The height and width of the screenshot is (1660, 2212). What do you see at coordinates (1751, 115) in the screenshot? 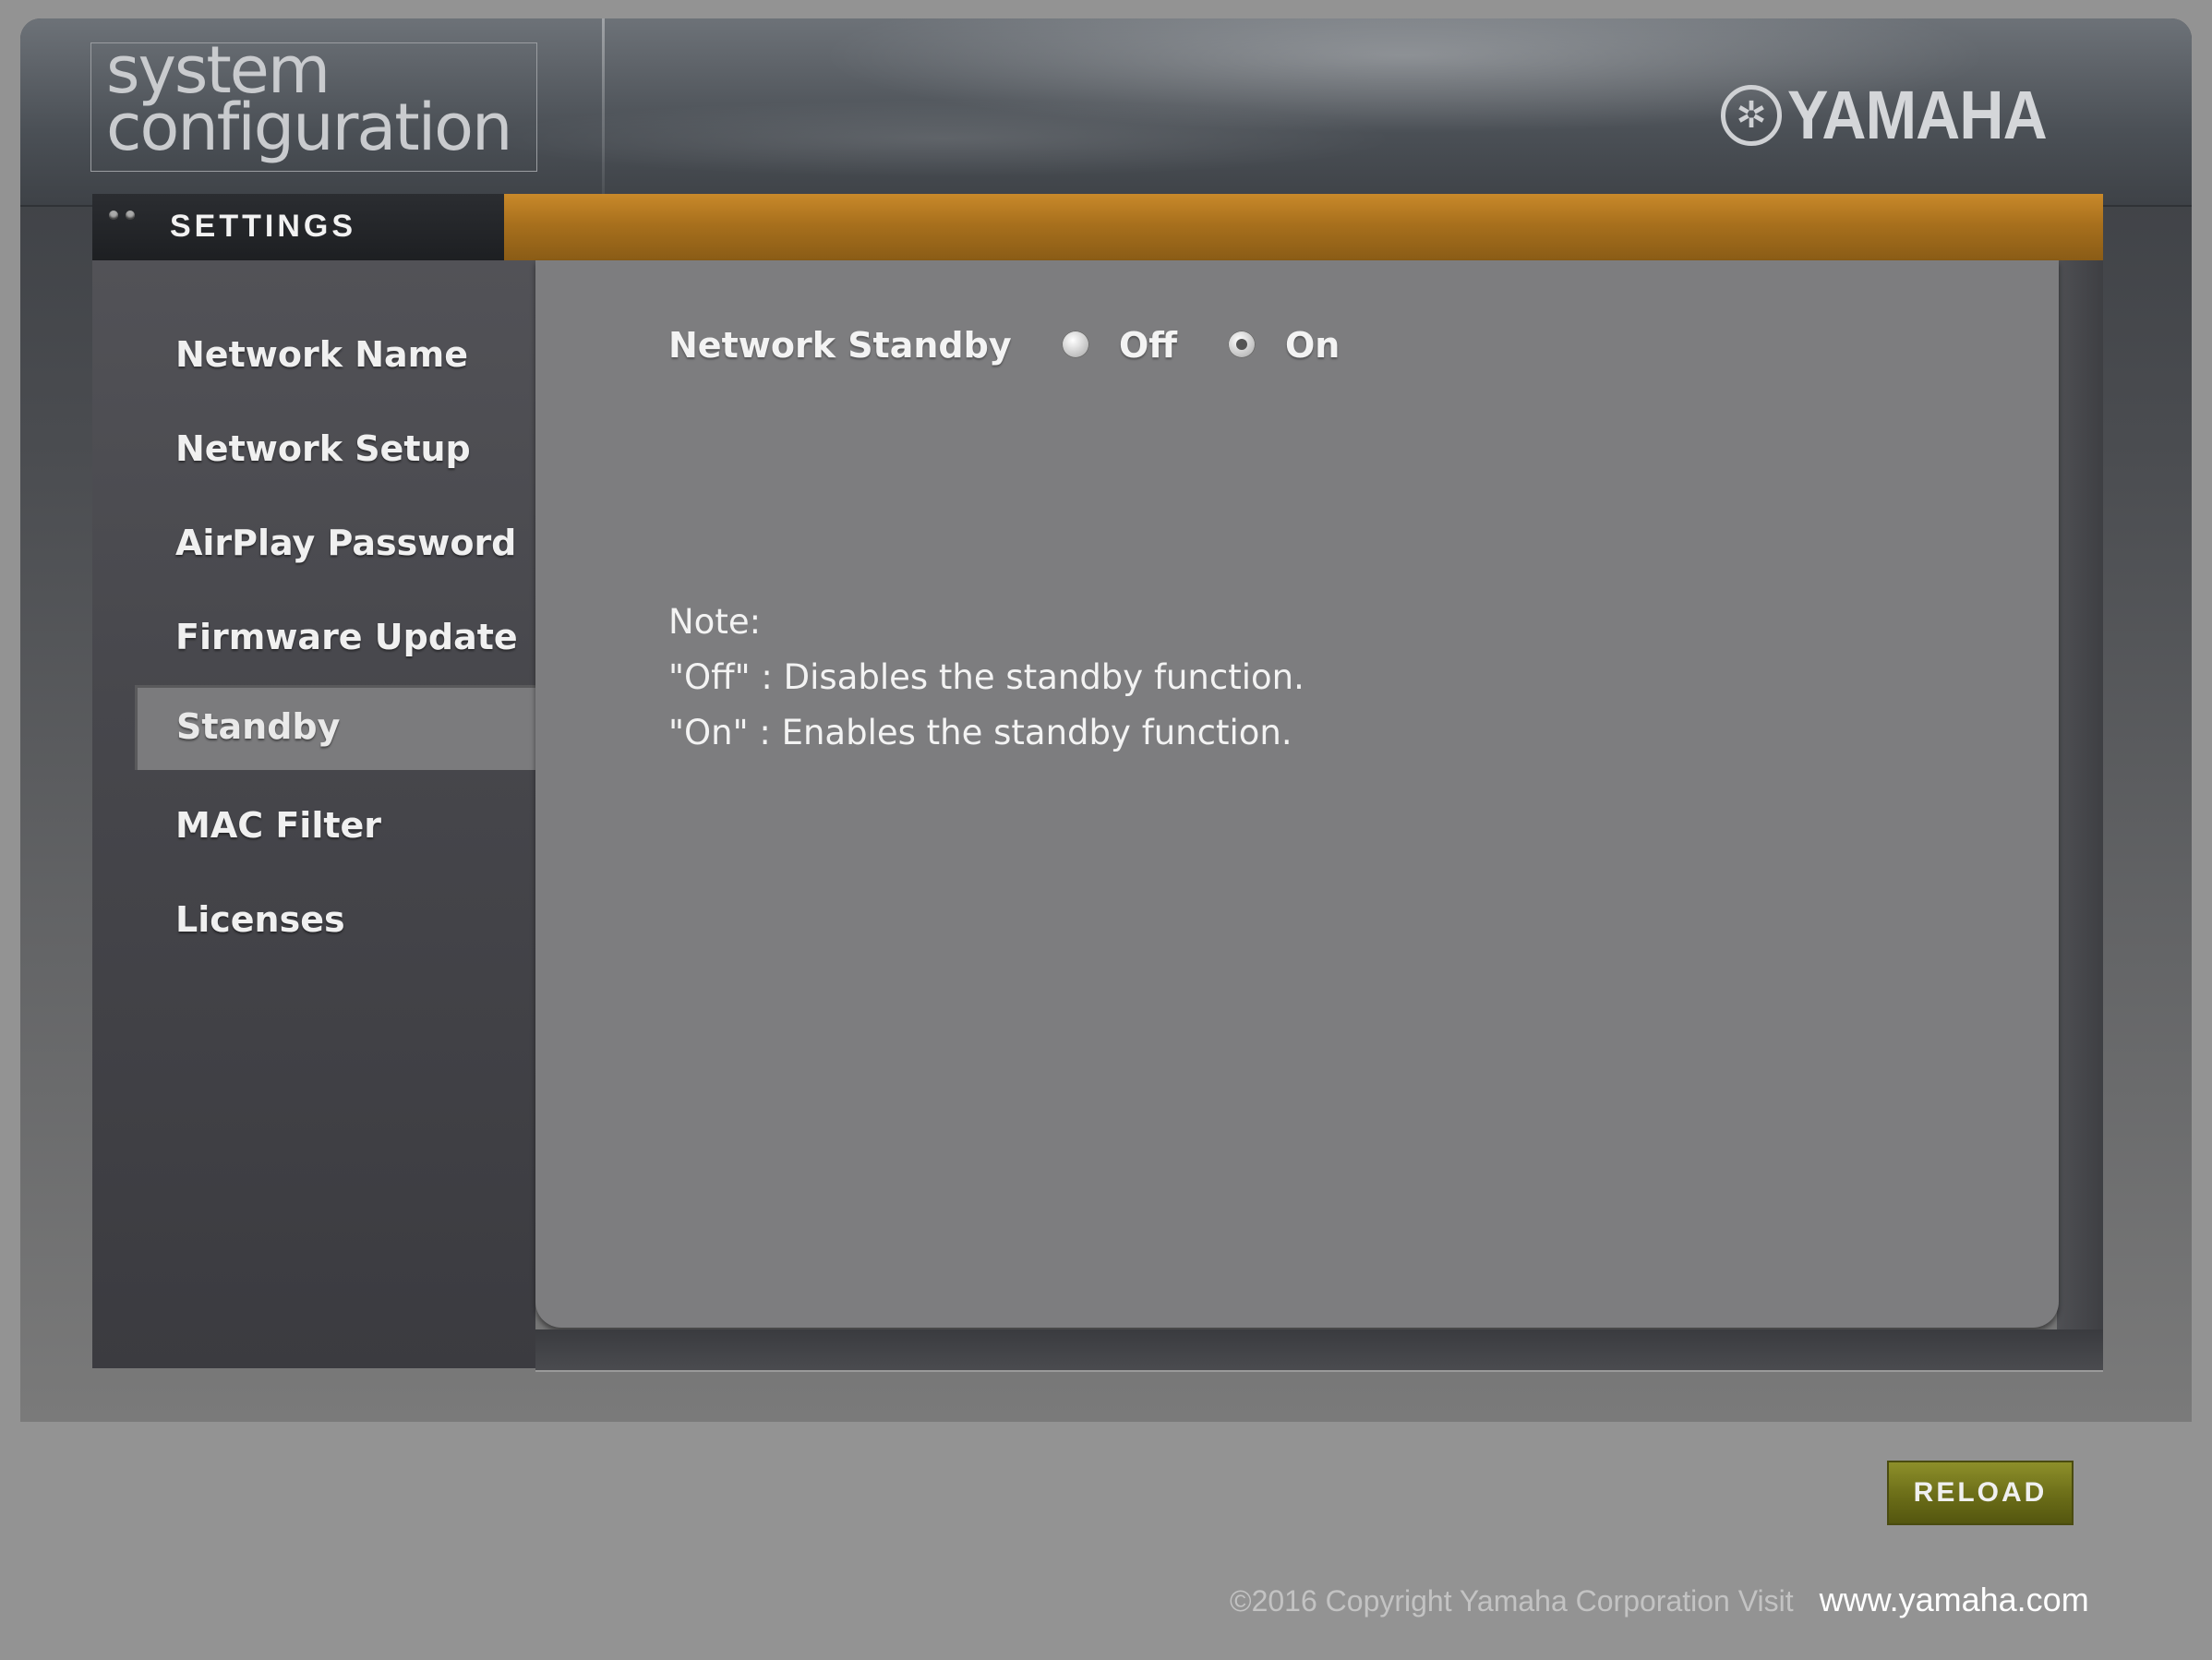
I see `yamaha-tuning-fork-emblem-icon: ✲` at bounding box center [1751, 115].